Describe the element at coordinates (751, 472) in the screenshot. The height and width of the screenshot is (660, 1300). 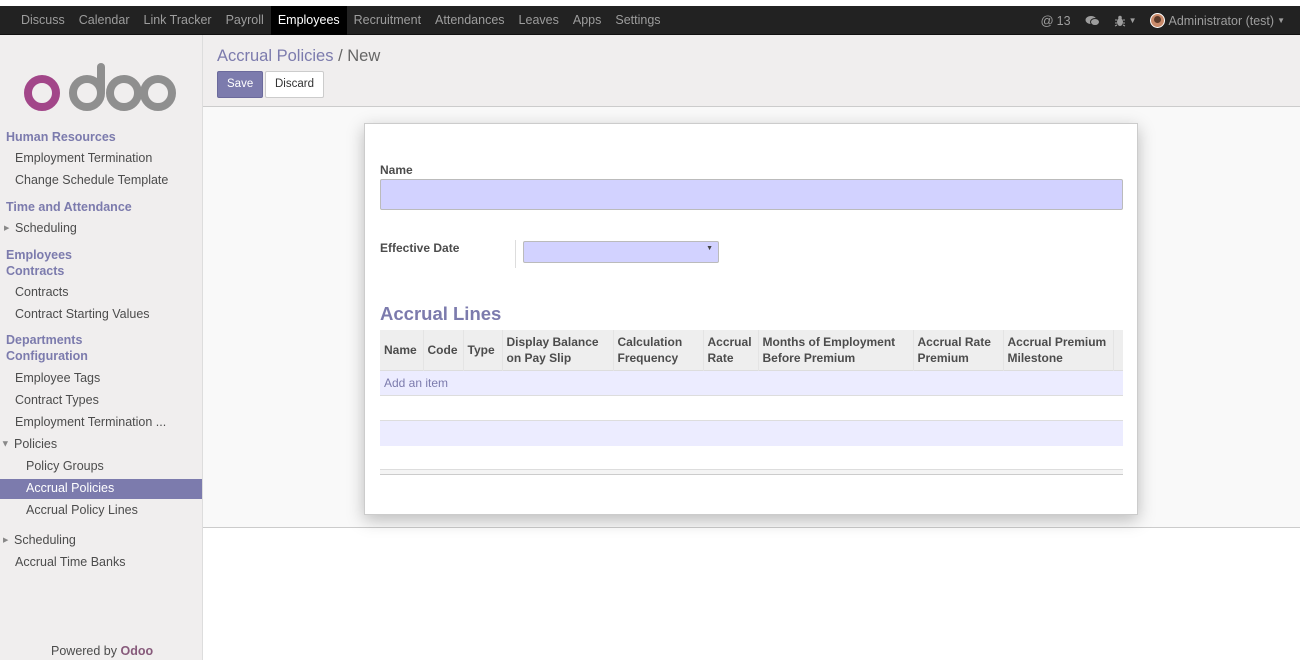
I see `table-footer` at that location.